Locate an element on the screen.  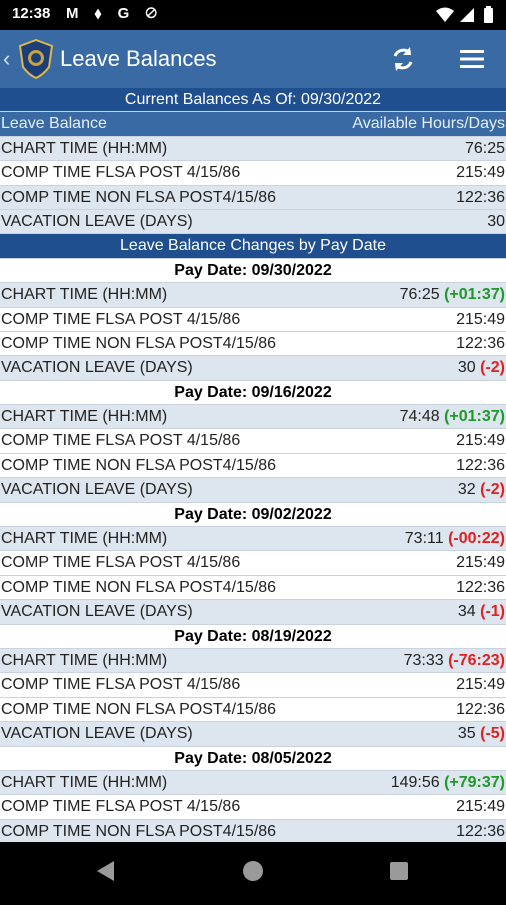
balance-value: 30 is located at coordinates (466, 368).